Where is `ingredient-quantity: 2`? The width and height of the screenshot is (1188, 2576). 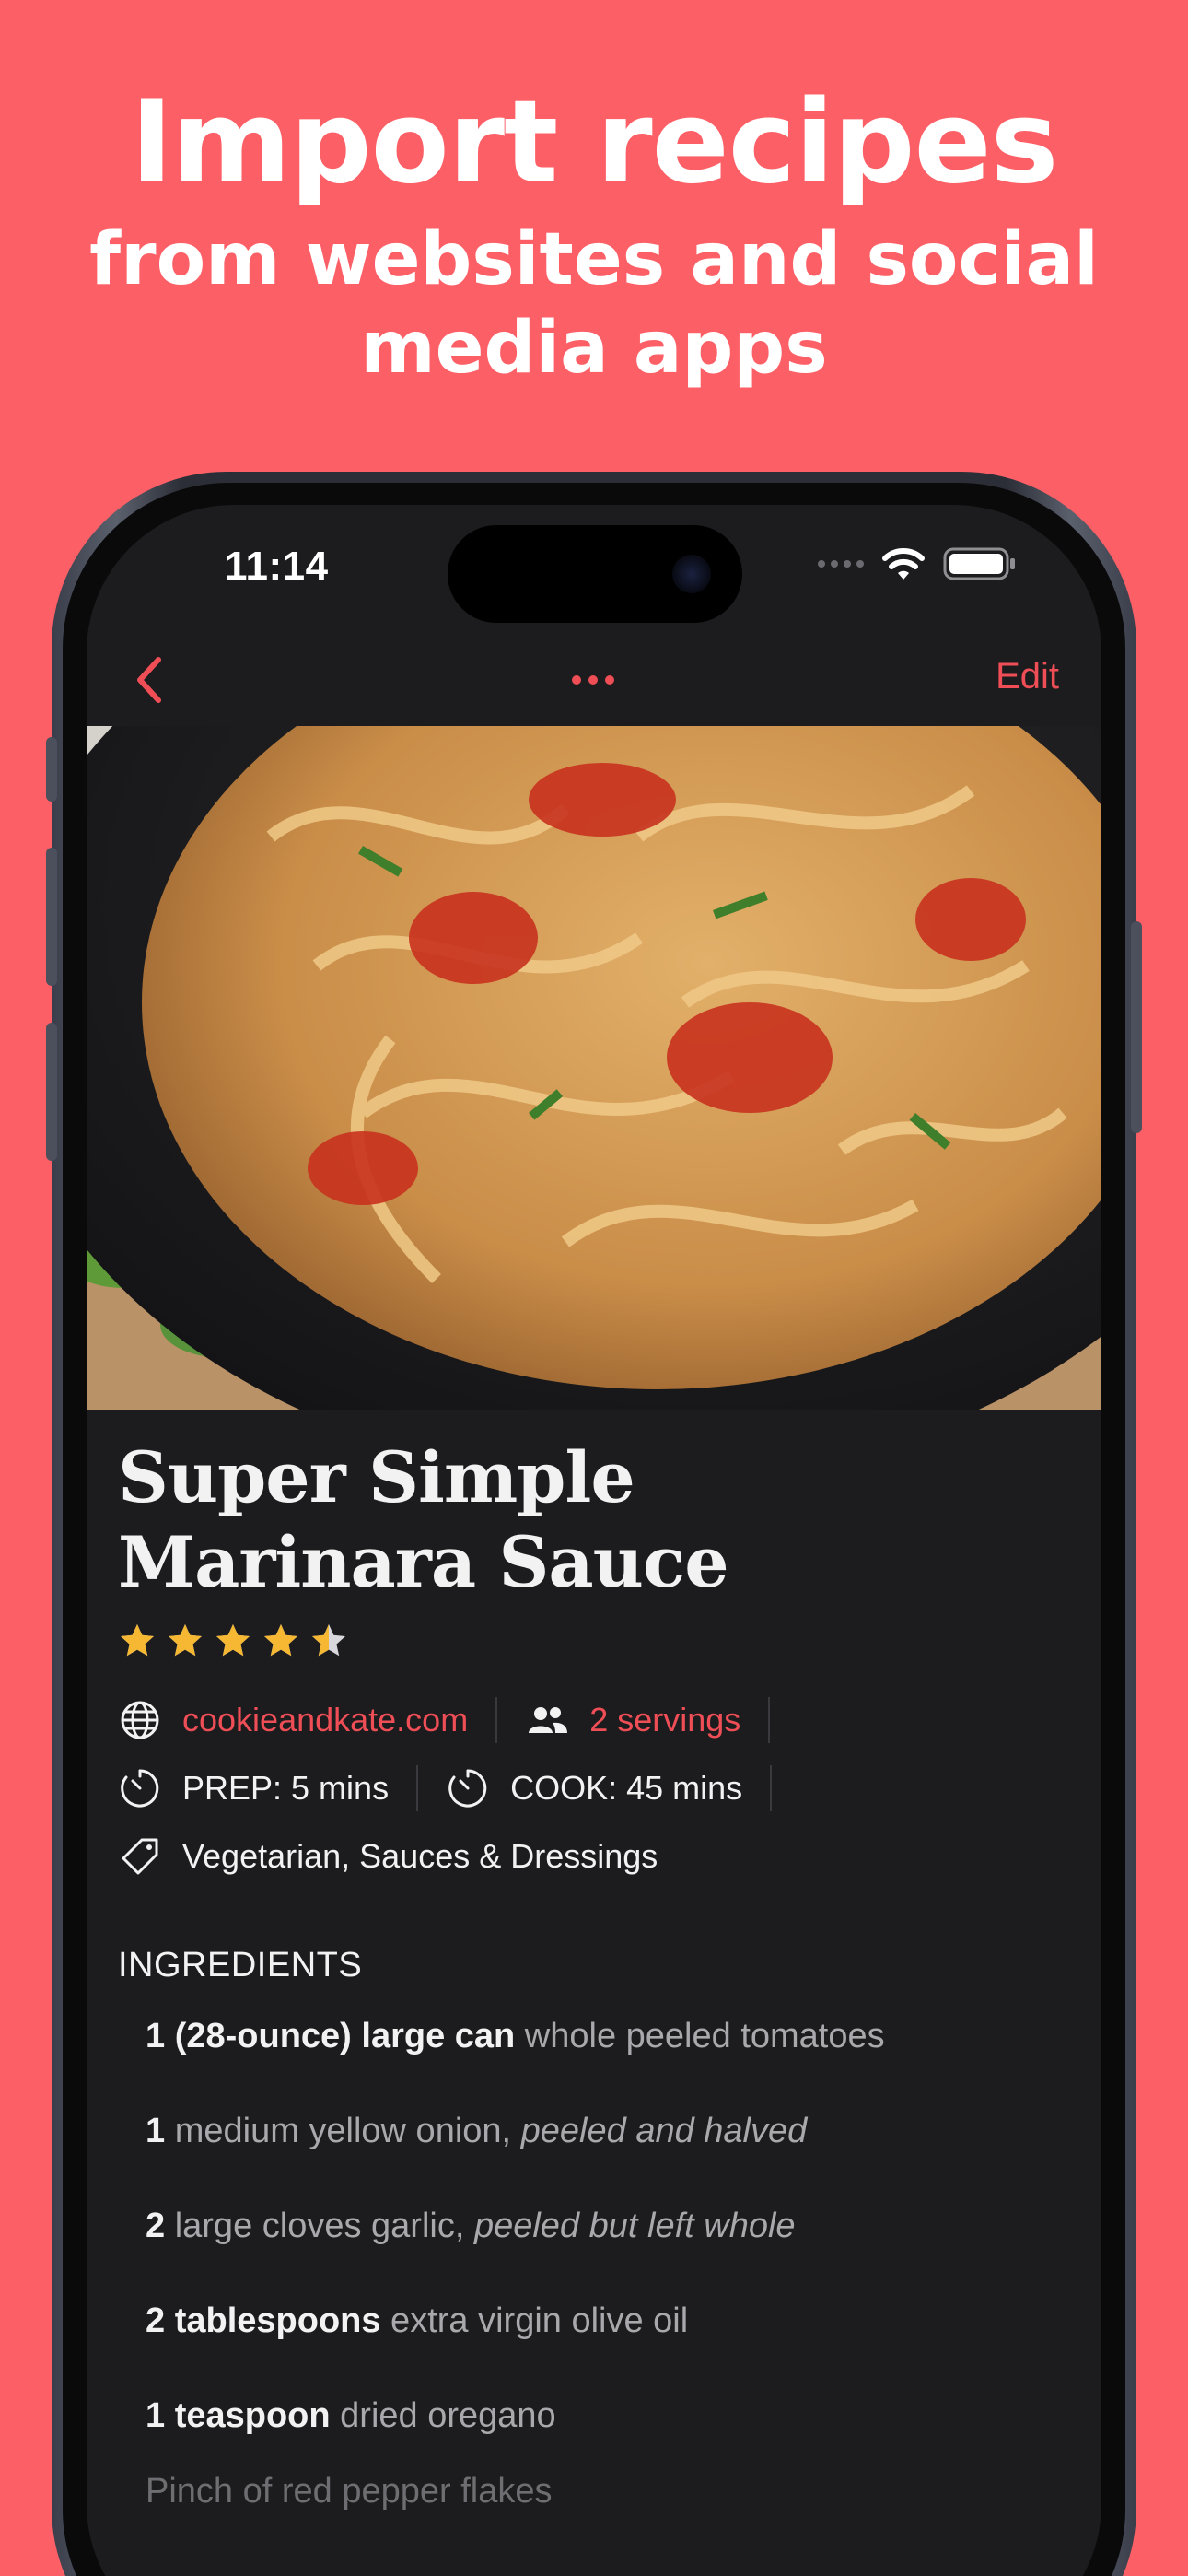
ingredient-quantity: 2 is located at coordinates (156, 2226).